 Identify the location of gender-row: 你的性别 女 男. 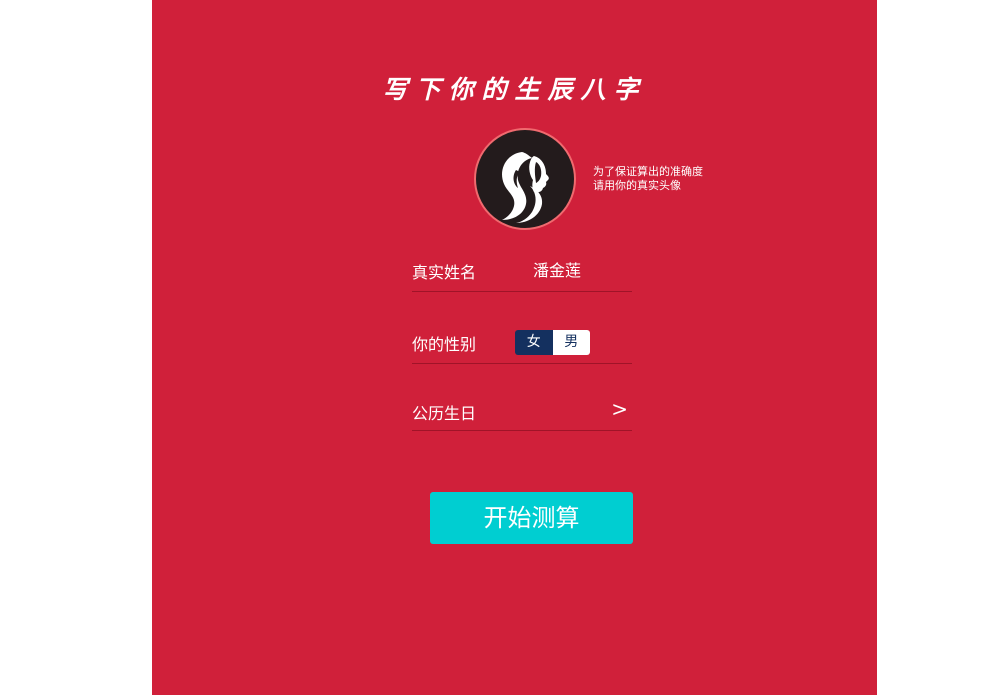
(522, 345).